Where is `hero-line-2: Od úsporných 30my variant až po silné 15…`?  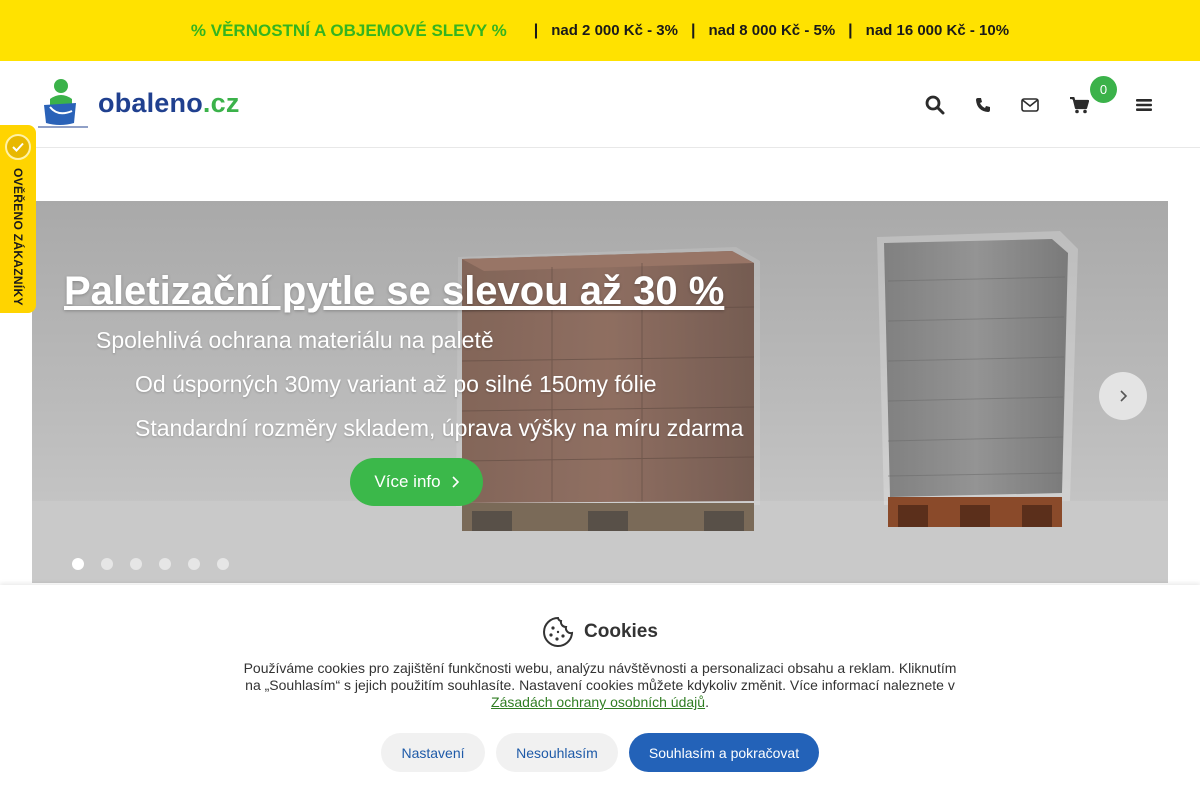 hero-line-2: Od úsporných 30my variant až po silné 15… is located at coordinates (396, 384).